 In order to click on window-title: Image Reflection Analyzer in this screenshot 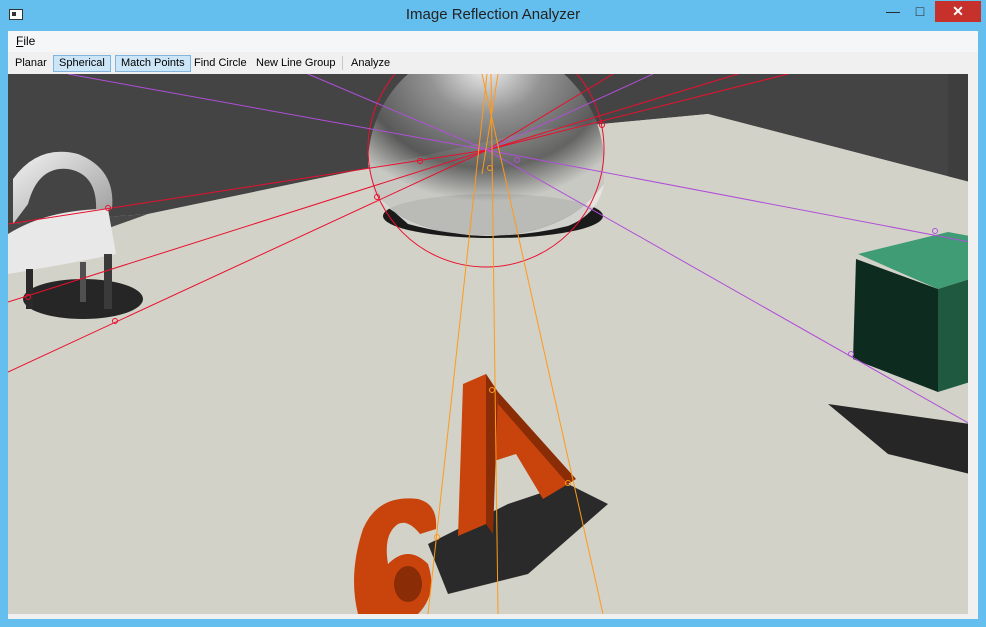, I will do `click(493, 14)`.